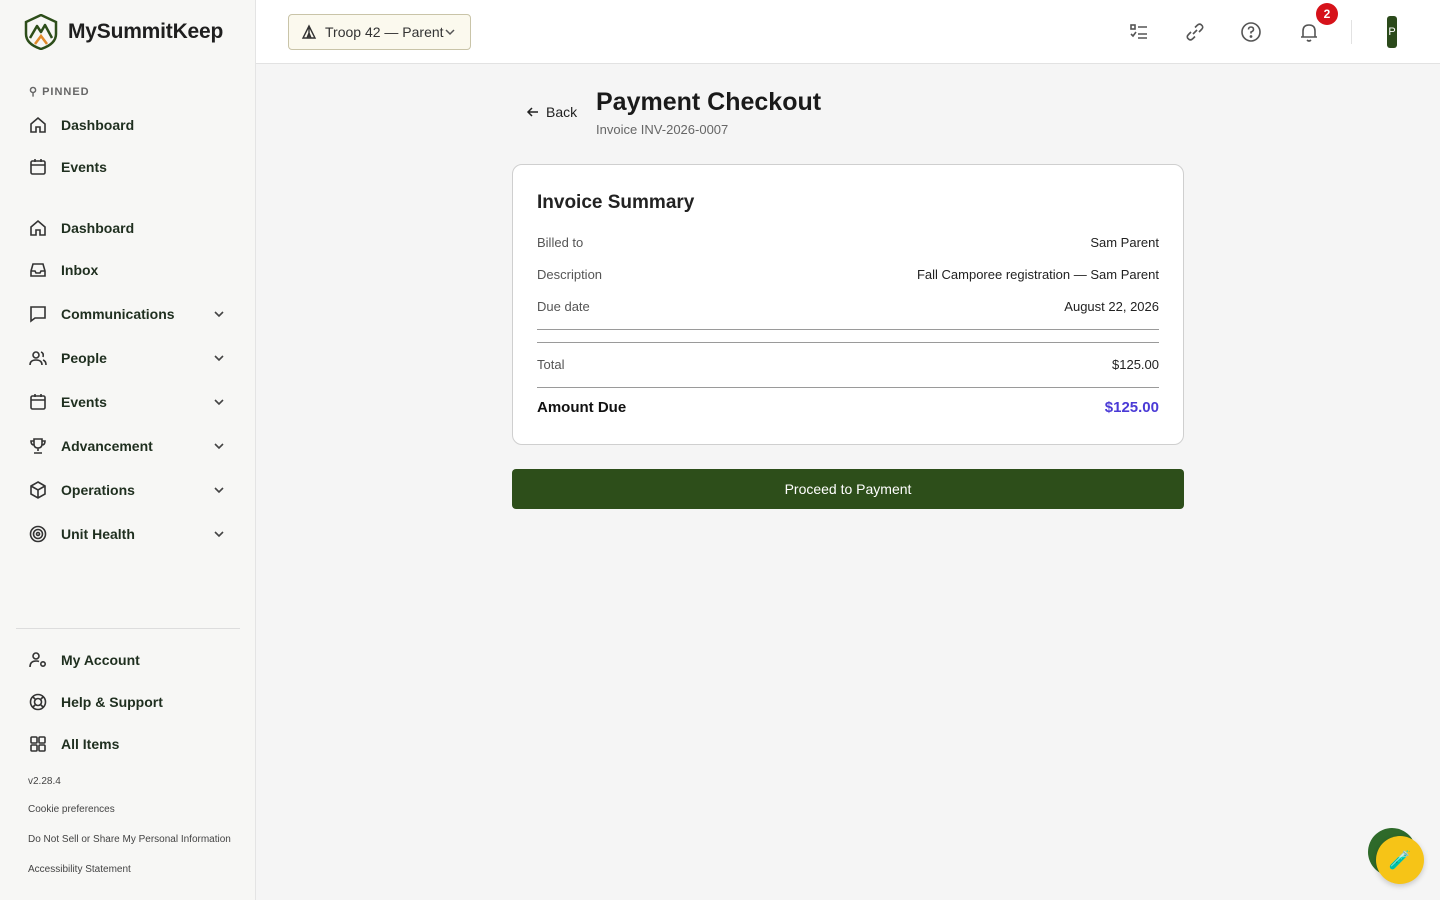  I want to click on trophy-icon, so click(38, 446).